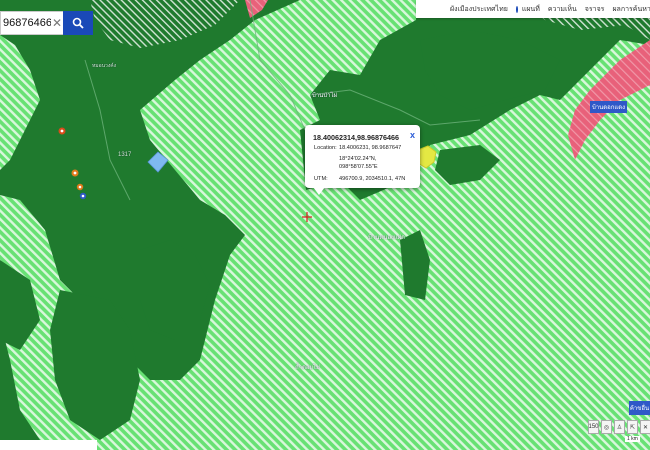  I want to click on popup-tail, so click(319, 191).